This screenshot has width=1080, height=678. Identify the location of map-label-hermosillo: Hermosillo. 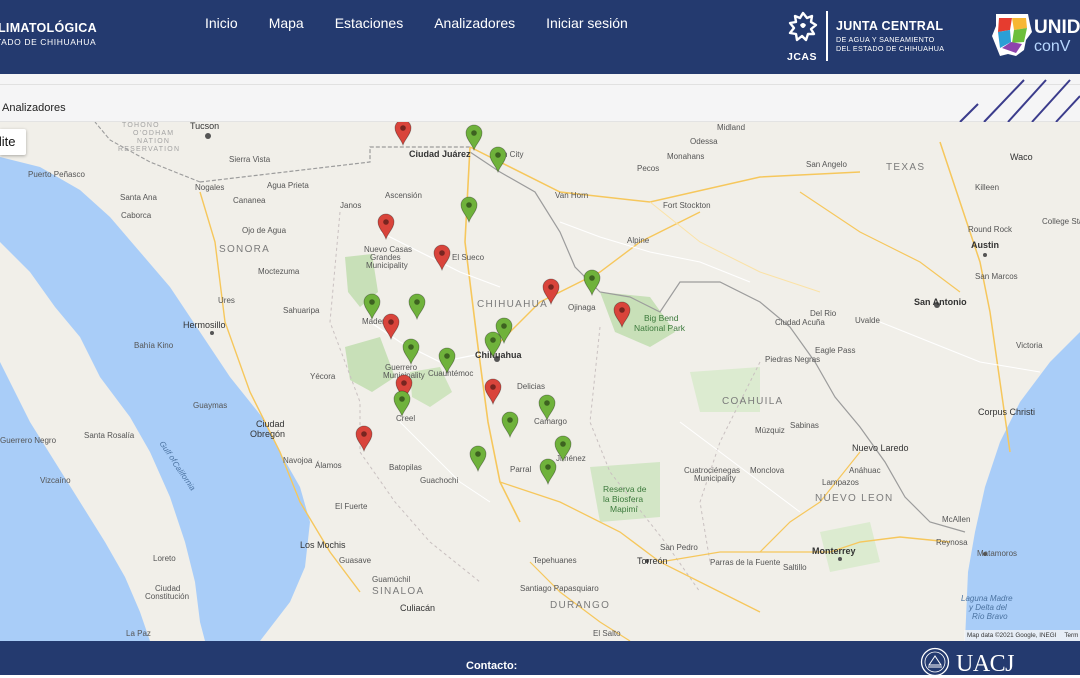
(204, 325).